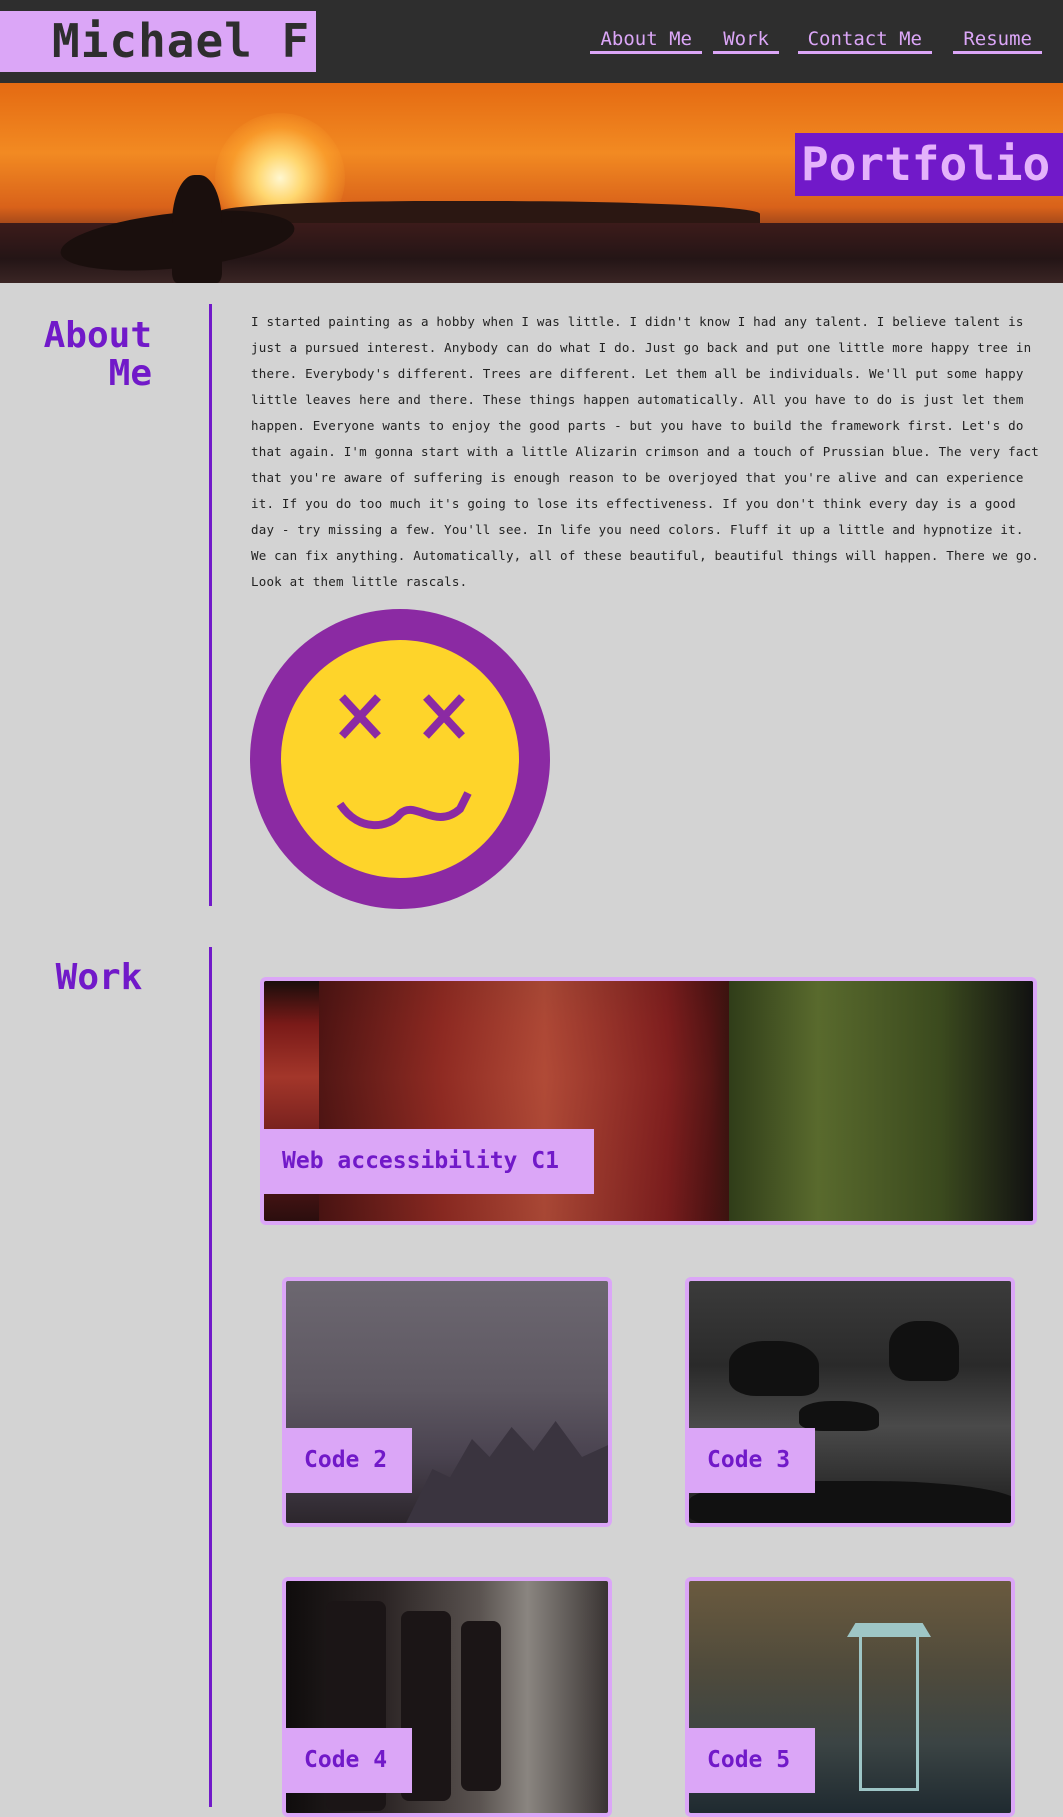 The width and height of the screenshot is (1063, 1817). Describe the element at coordinates (447, 1697) in the screenshot. I see `work-card-4: Code 4` at that location.